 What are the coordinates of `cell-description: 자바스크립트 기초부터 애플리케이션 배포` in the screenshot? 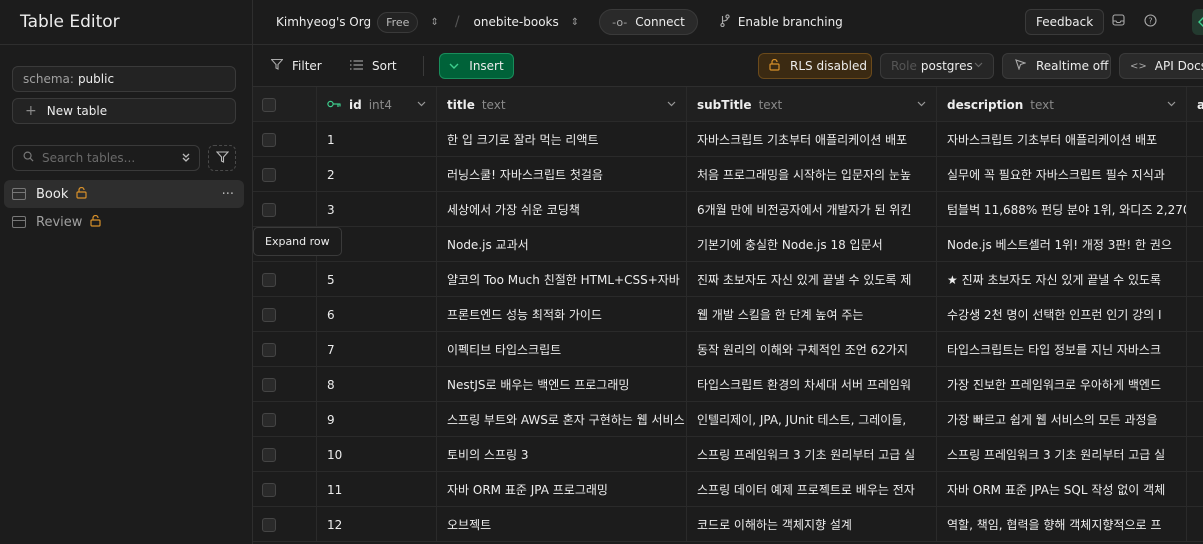 It's located at (1062, 139).